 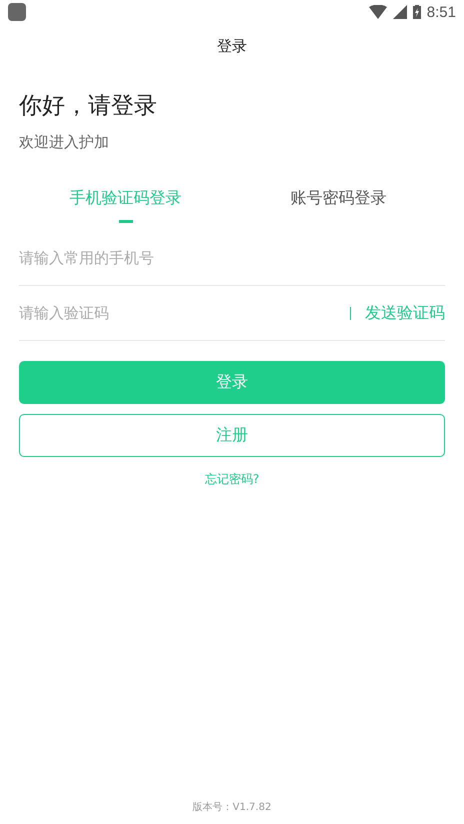 I want to click on forgot-password-link: 忘记密码?, so click(x=232, y=479).